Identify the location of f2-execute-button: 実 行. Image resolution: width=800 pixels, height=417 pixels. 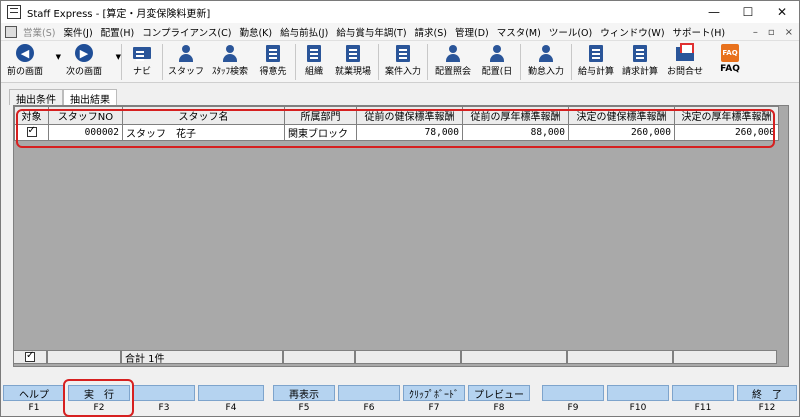
(99, 393).